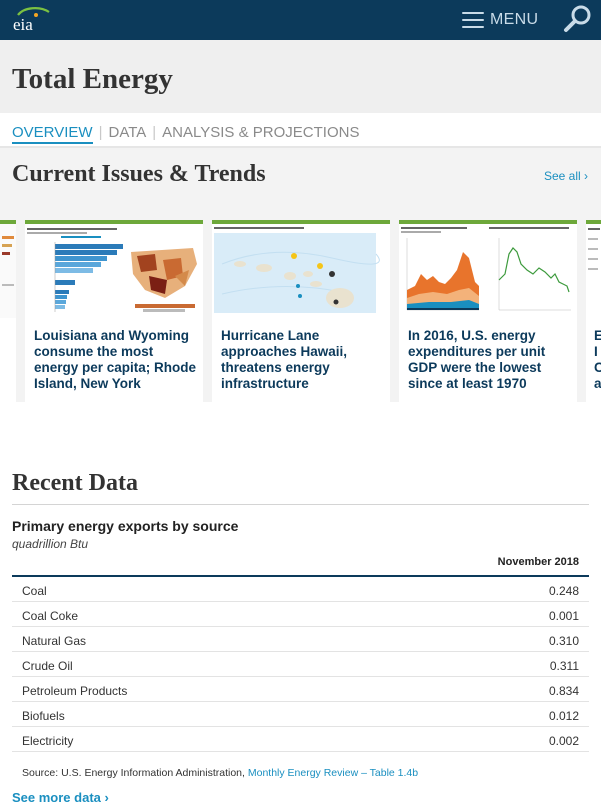 The height and width of the screenshot is (805, 601). I want to click on row-value: 0.001, so click(563, 616).